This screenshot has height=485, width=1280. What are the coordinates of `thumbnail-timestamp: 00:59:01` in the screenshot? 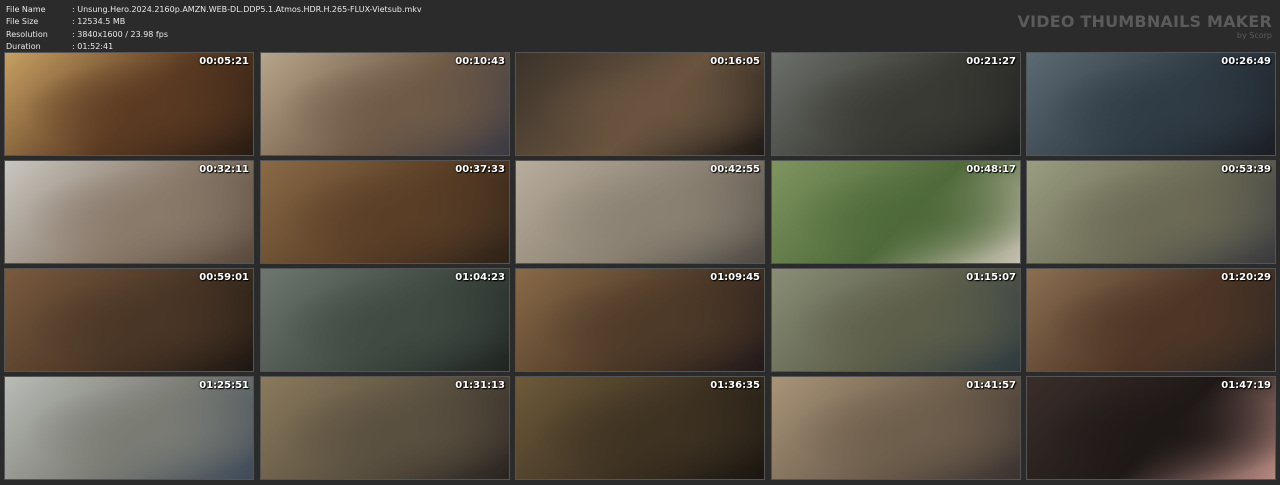 It's located at (224, 277).